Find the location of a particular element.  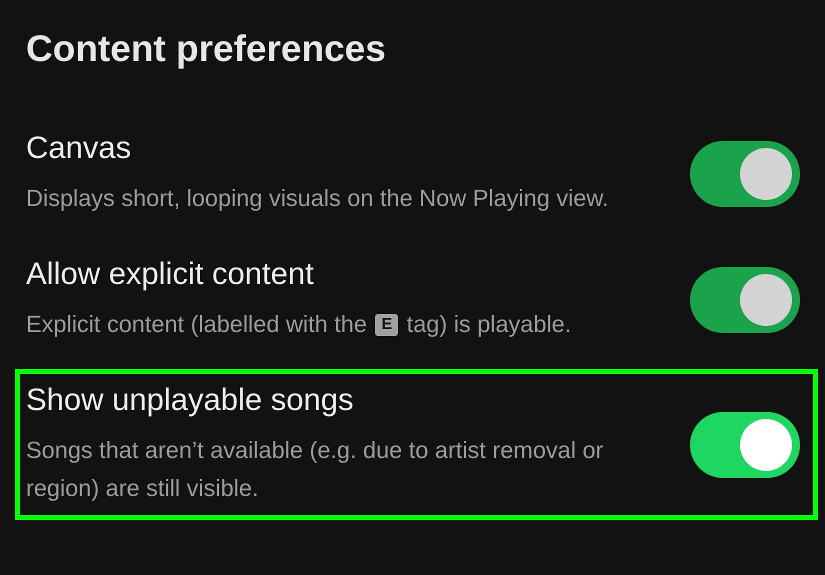

setting-description: tag) is playable. is located at coordinates (489, 324).